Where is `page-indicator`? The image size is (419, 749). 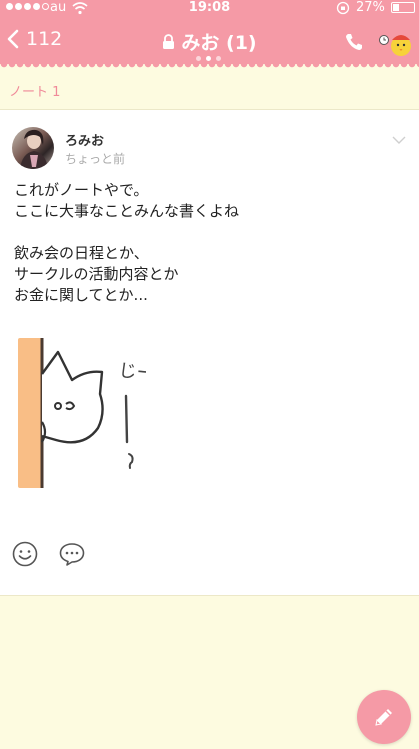
page-indicator is located at coordinates (208, 58).